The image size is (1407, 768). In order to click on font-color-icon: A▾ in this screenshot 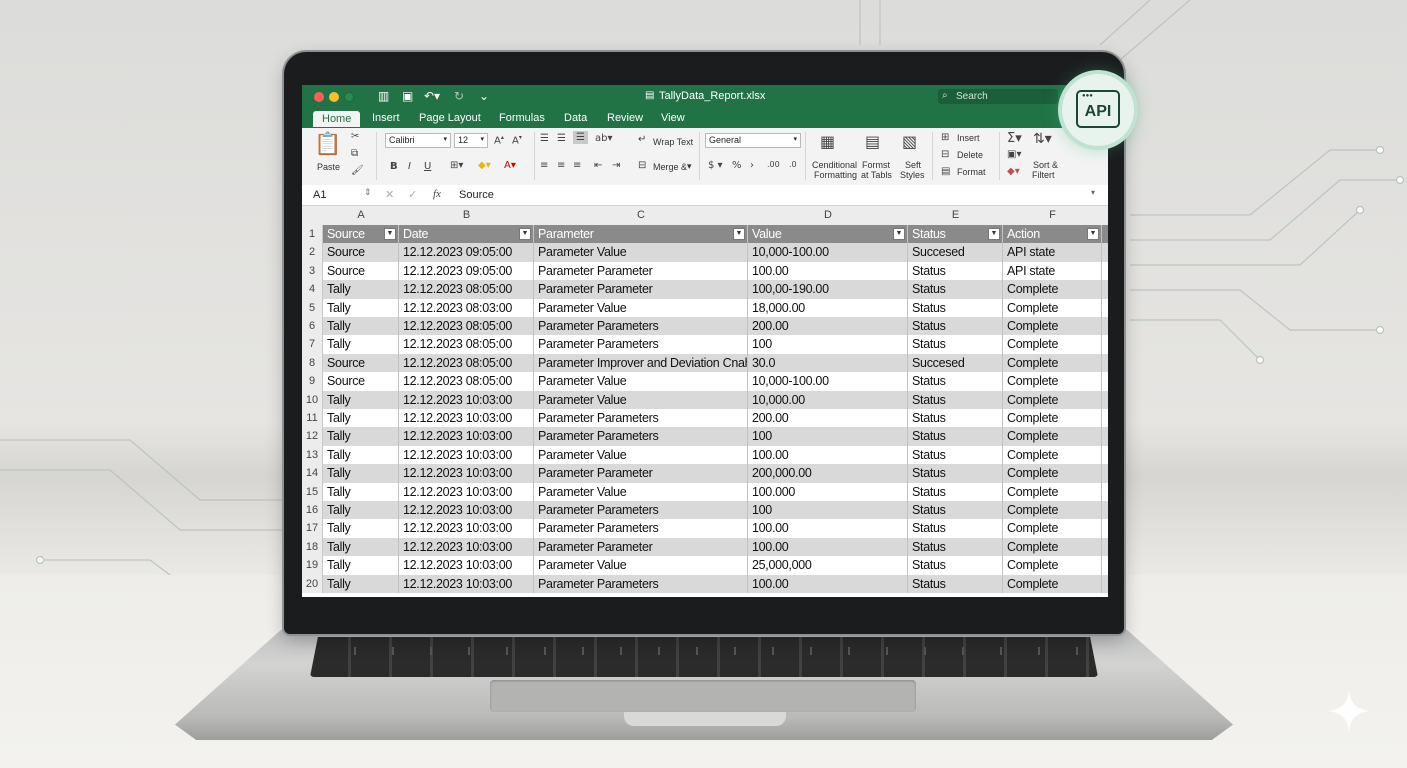, I will do `click(510, 165)`.